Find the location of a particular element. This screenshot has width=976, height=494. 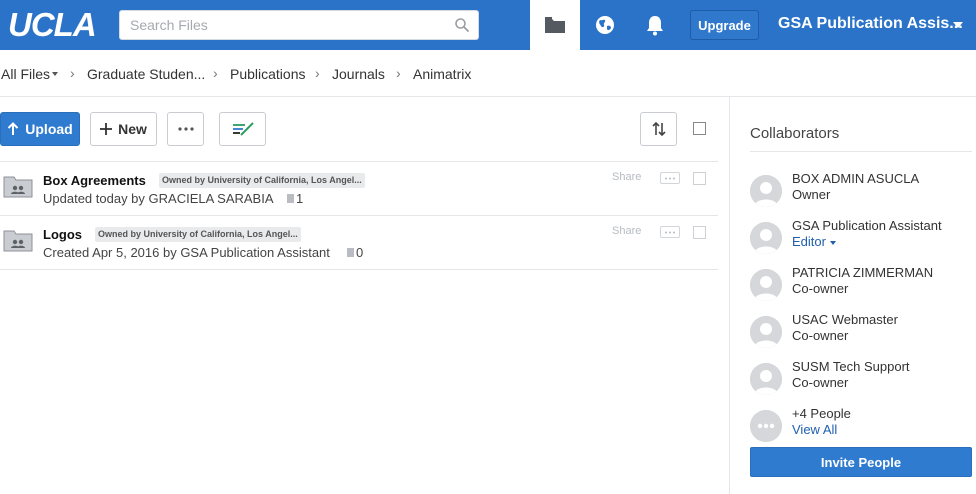

invite-people-button: Invite People is located at coordinates (861, 462).